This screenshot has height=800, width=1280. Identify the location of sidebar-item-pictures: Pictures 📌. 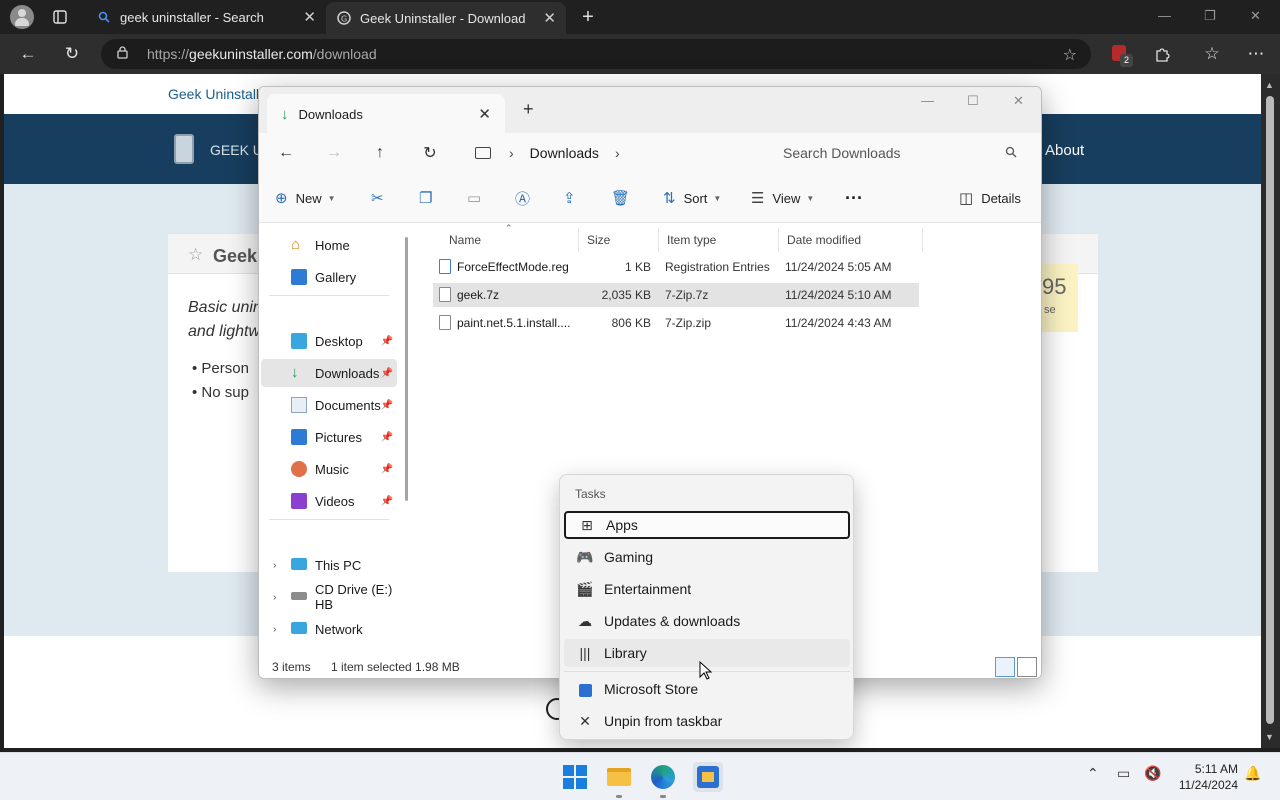
(329, 437).